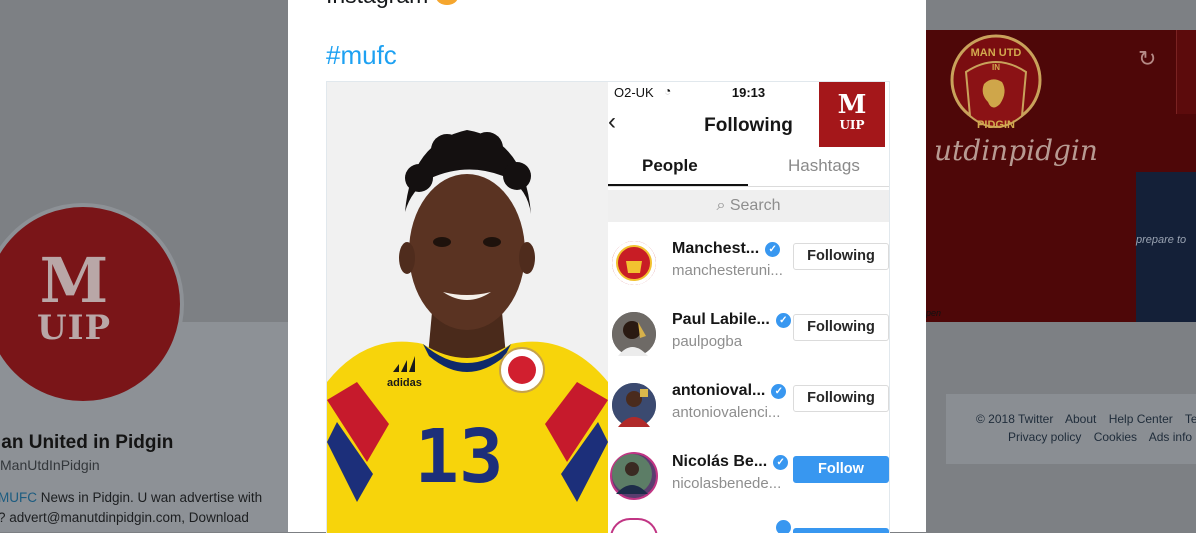  What do you see at coordinates (377, 4) in the screenshot?
I see `tweet-text-fragment: Instagram` at bounding box center [377, 4].